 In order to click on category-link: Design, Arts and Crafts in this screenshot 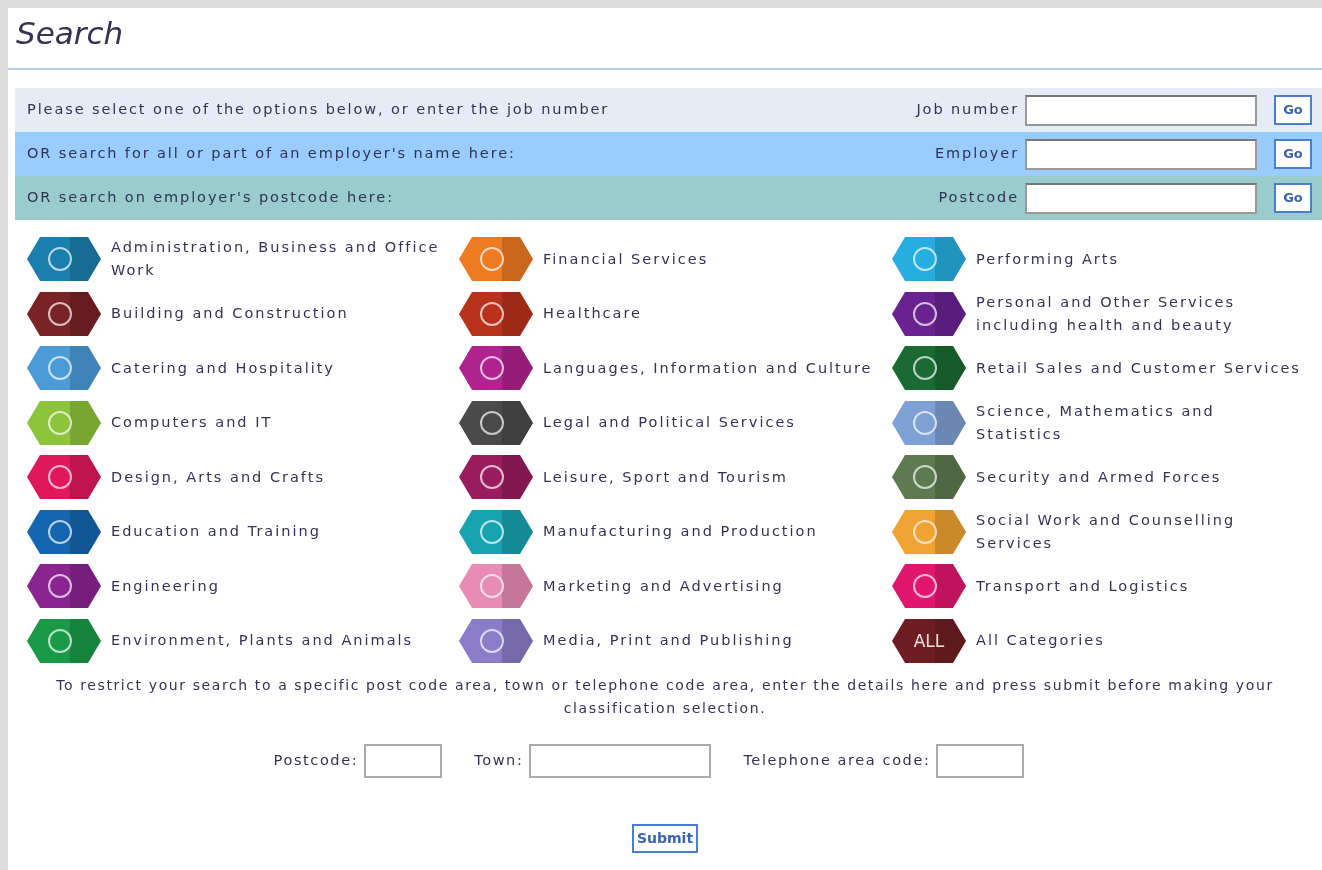, I will do `click(218, 477)`.